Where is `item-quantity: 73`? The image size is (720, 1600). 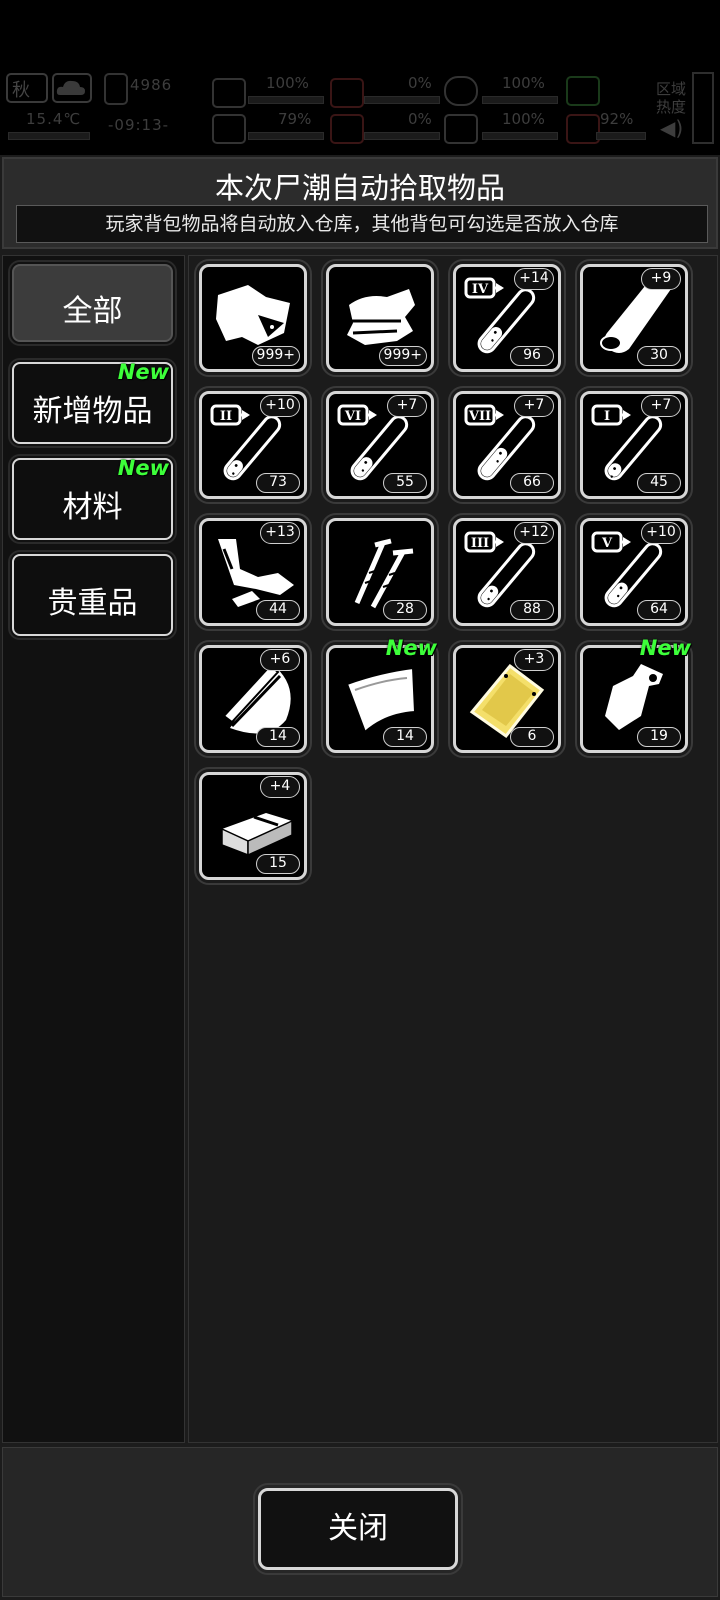
item-quantity: 73 is located at coordinates (278, 483).